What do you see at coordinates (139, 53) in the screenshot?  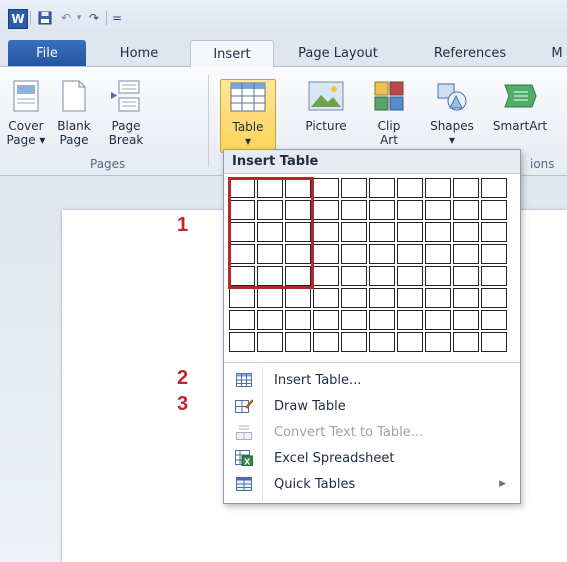 I see `tab-home: Home` at bounding box center [139, 53].